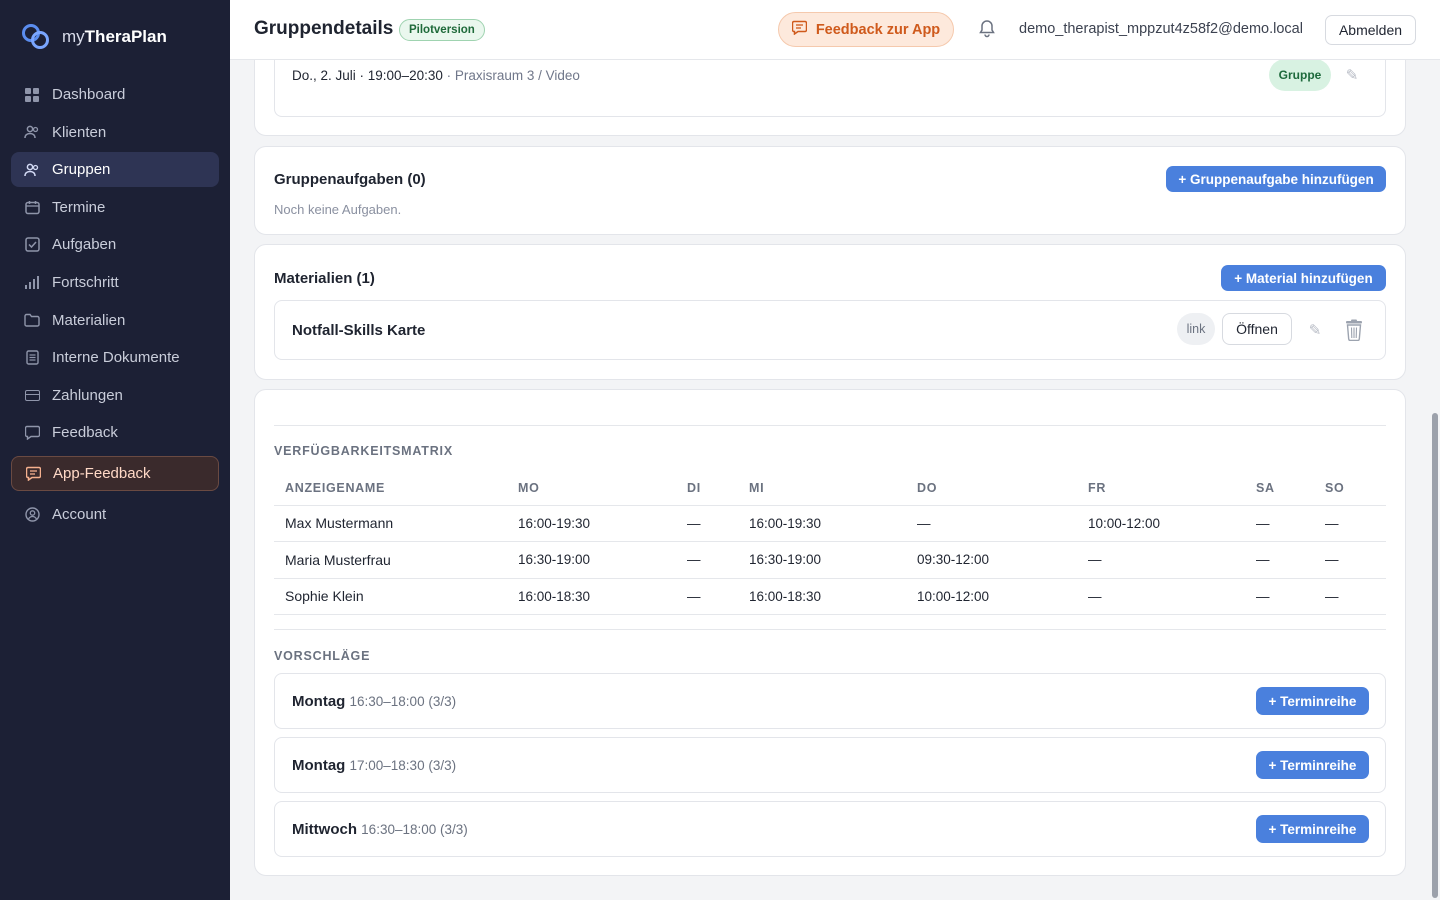  Describe the element at coordinates (390, 596) in the screenshot. I see `matrix-cell: Sophie Klein` at that location.